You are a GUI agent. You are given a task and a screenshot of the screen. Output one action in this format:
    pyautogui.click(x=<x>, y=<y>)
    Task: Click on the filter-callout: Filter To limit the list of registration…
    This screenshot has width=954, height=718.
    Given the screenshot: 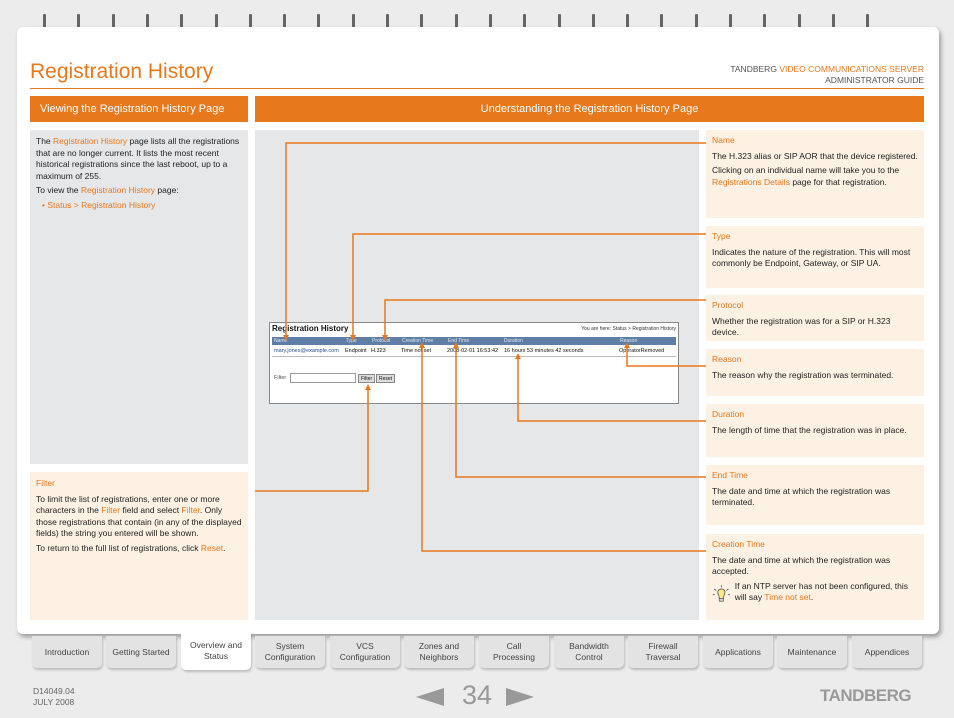 What is the action you would take?
    pyautogui.click(x=139, y=546)
    